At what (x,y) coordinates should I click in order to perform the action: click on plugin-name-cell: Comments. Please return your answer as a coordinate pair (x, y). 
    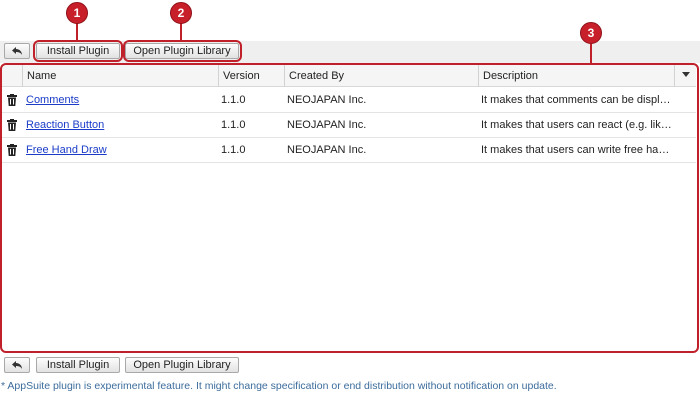
    Looking at the image, I should click on (120, 100).